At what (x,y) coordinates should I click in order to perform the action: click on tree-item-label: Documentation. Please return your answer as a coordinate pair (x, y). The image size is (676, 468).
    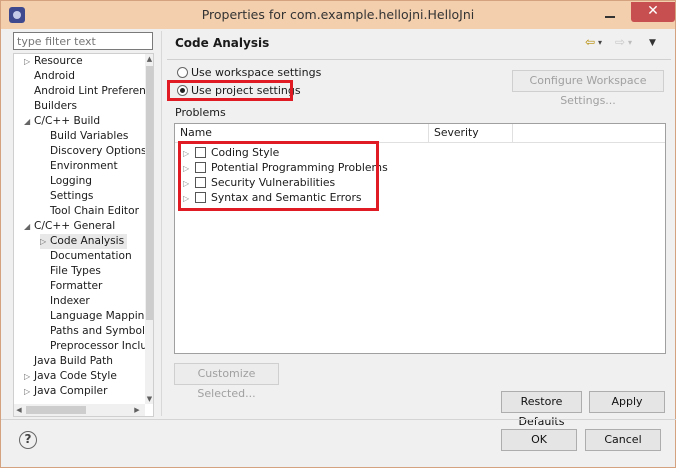
    Looking at the image, I should click on (91, 256).